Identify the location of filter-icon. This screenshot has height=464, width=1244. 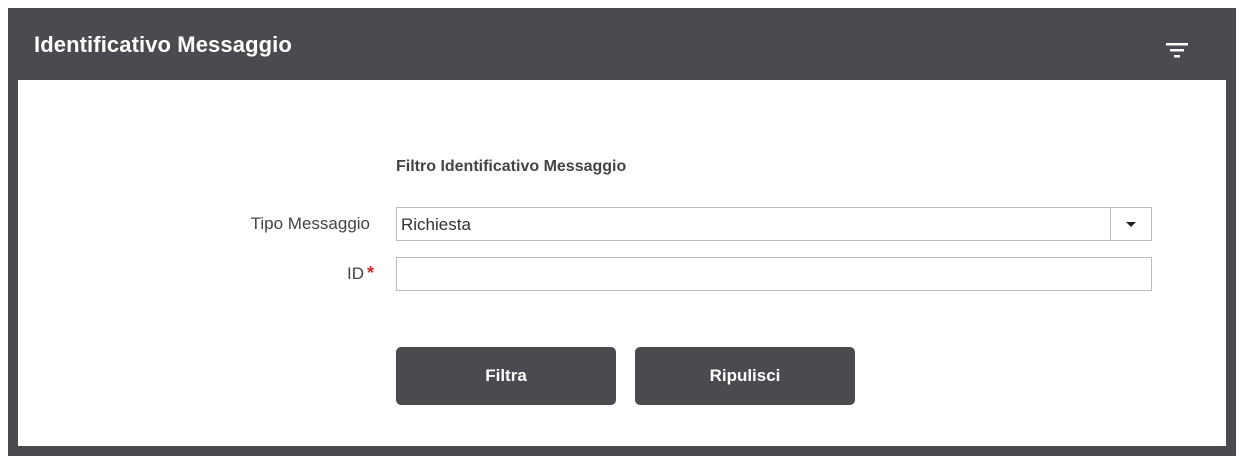
(1177, 52).